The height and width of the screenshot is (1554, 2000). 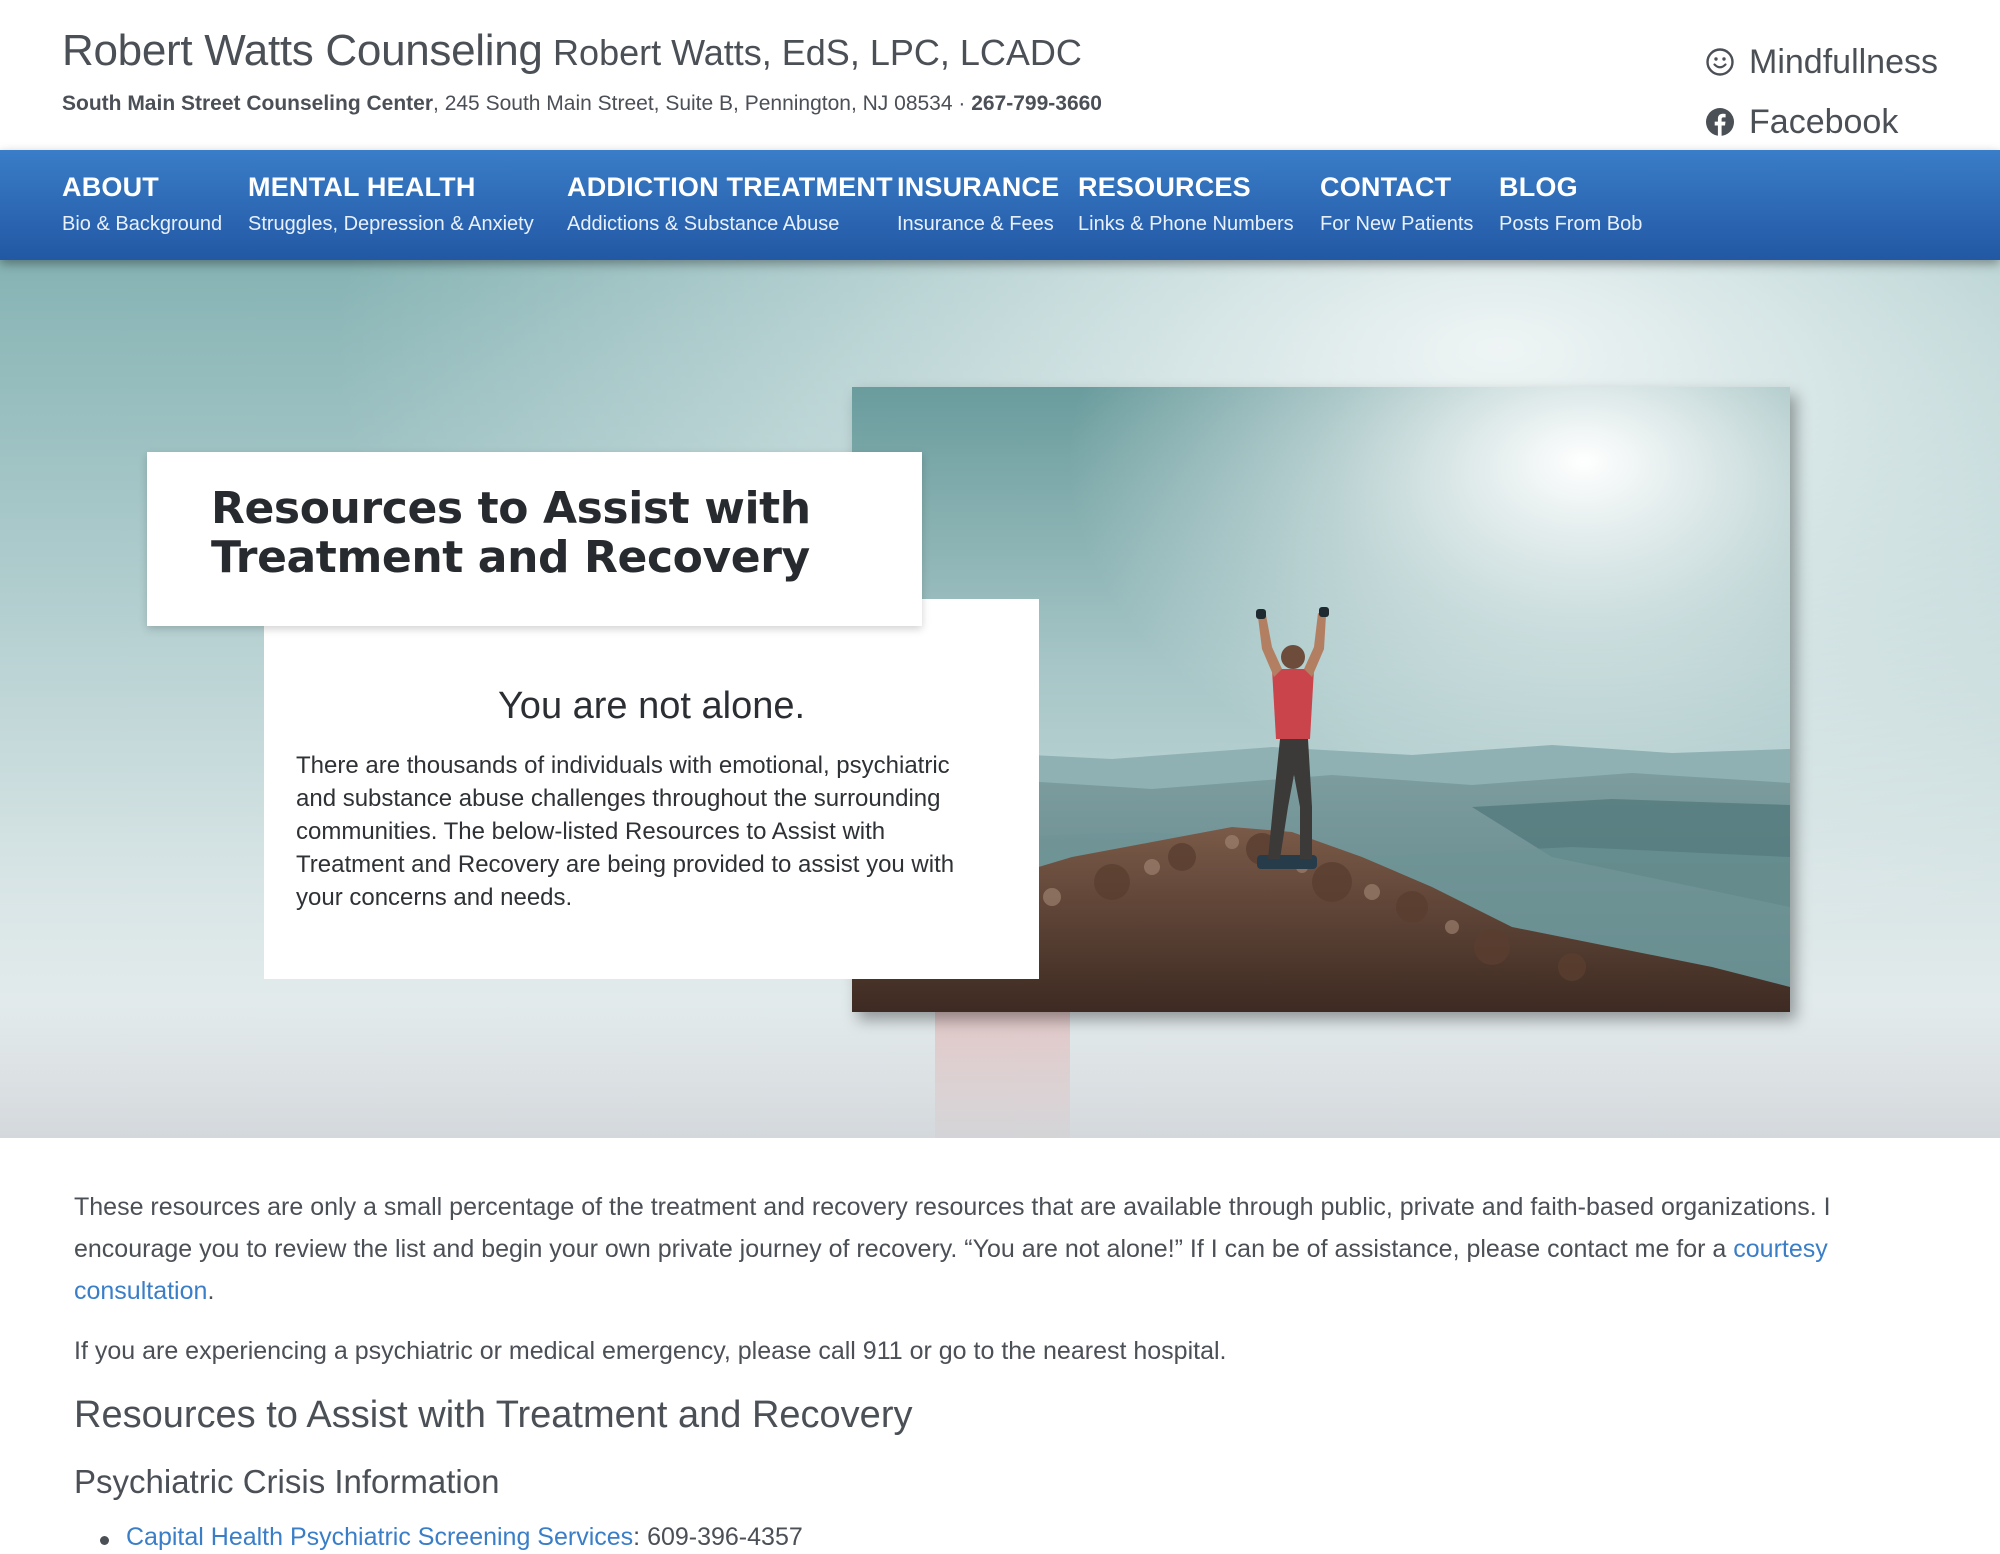 I want to click on mindfullness-label: Mindfullness, so click(x=1843, y=61).